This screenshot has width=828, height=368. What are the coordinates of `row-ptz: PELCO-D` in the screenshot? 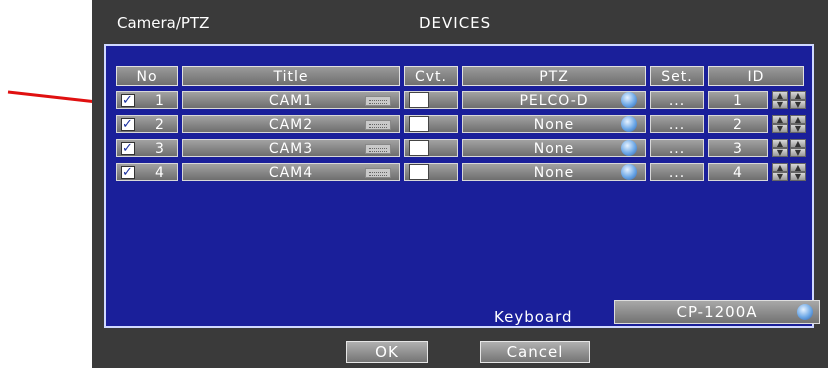 It's located at (554, 101).